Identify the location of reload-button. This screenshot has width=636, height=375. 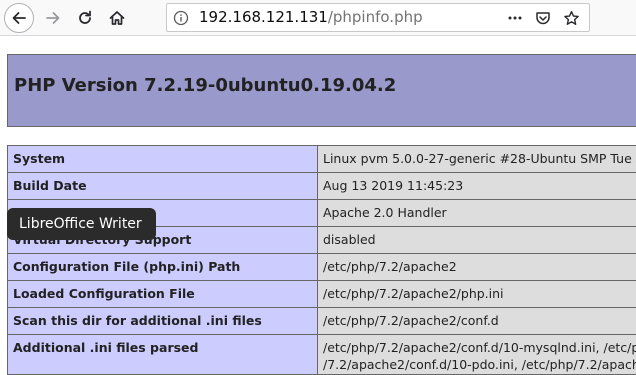
(85, 18).